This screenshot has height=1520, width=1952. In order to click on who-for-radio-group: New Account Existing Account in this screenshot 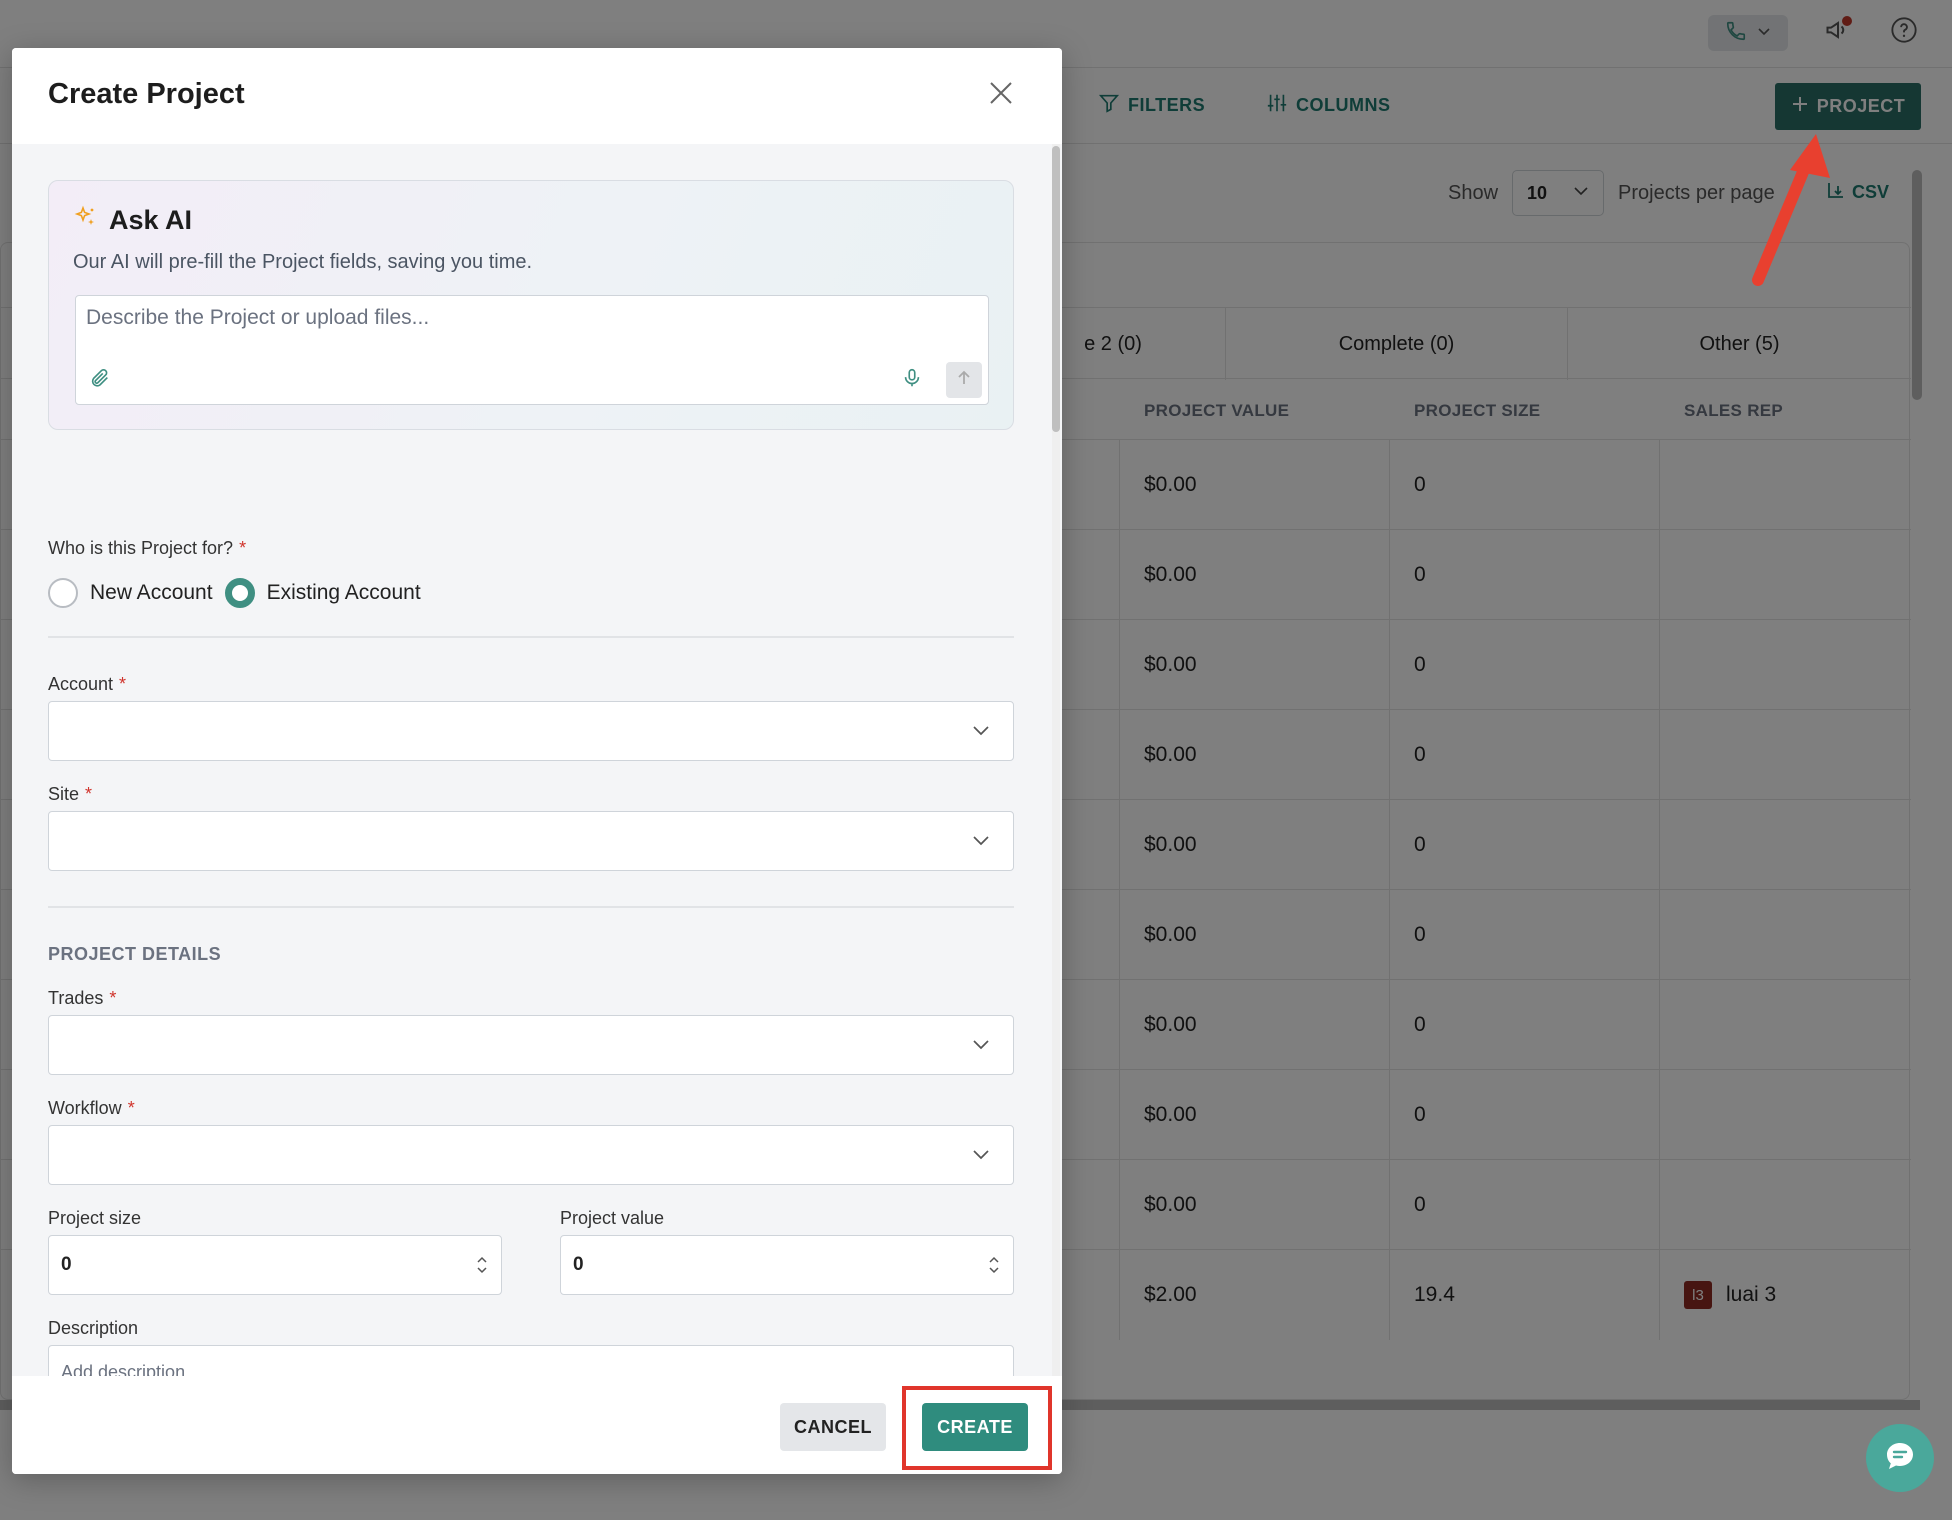, I will do `click(234, 593)`.